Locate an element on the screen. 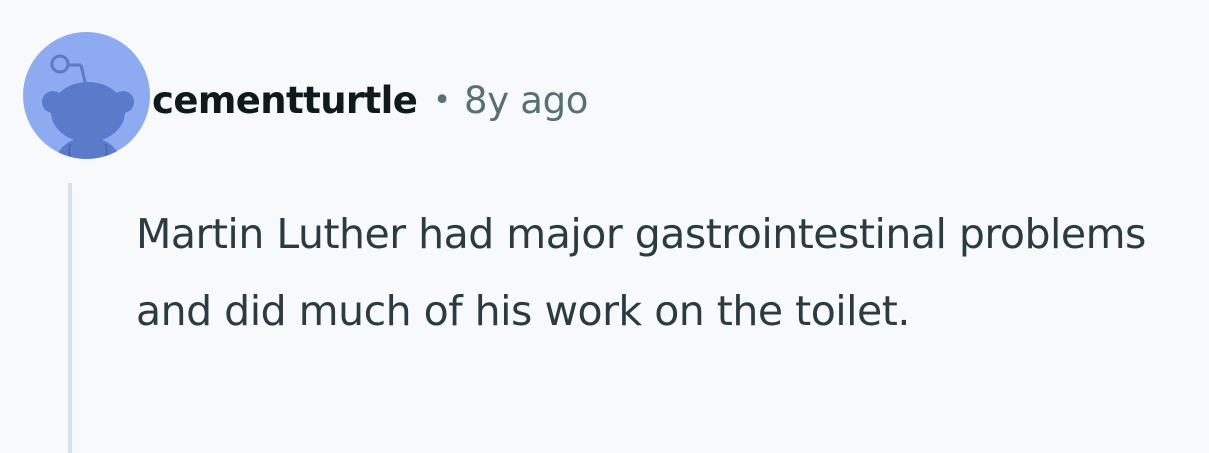  comment-meta: cementturtle • 8y ago is located at coordinates (370, 100).